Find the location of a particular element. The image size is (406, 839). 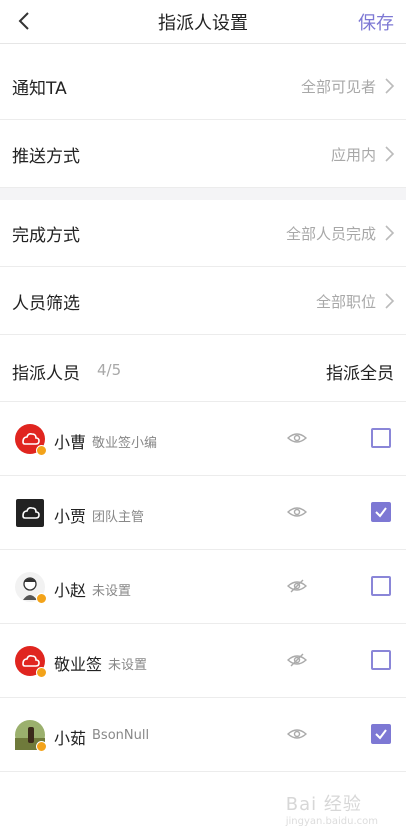

page-title: 指派人设置 is located at coordinates (203, 23).